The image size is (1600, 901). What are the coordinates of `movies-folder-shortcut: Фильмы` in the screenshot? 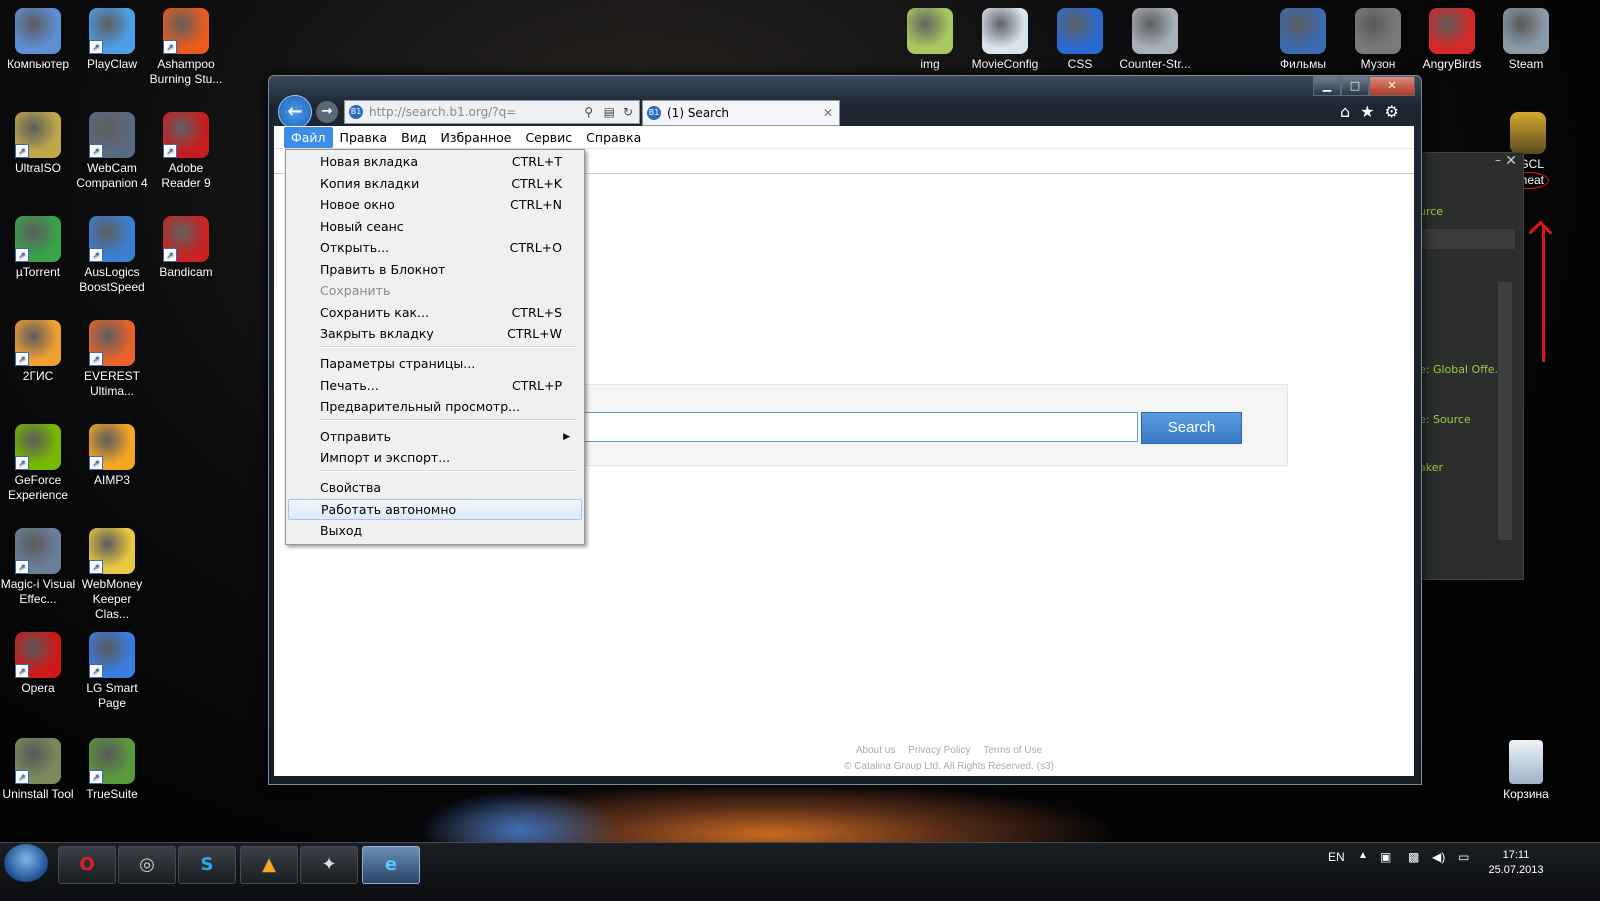 It's located at (1303, 40).